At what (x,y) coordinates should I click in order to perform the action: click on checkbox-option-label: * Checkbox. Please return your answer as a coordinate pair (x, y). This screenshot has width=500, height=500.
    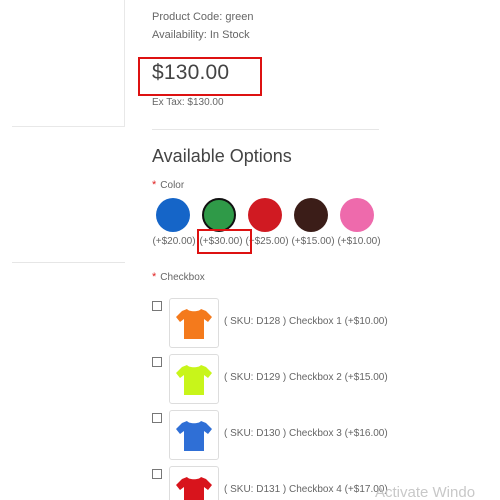
    Looking at the image, I should click on (178, 277).